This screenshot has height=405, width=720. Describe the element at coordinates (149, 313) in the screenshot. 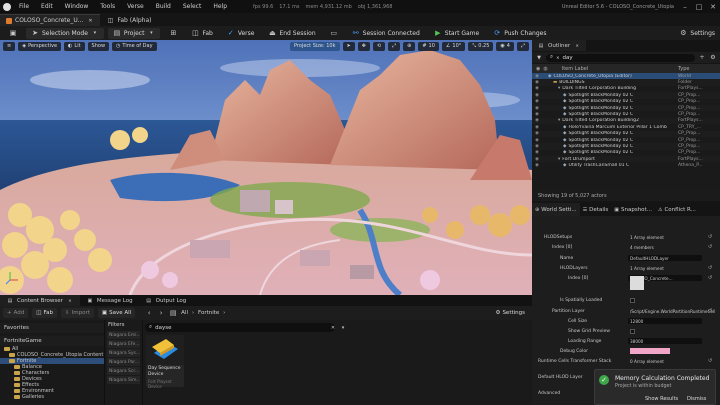

I see `back-icon: ‹` at that location.